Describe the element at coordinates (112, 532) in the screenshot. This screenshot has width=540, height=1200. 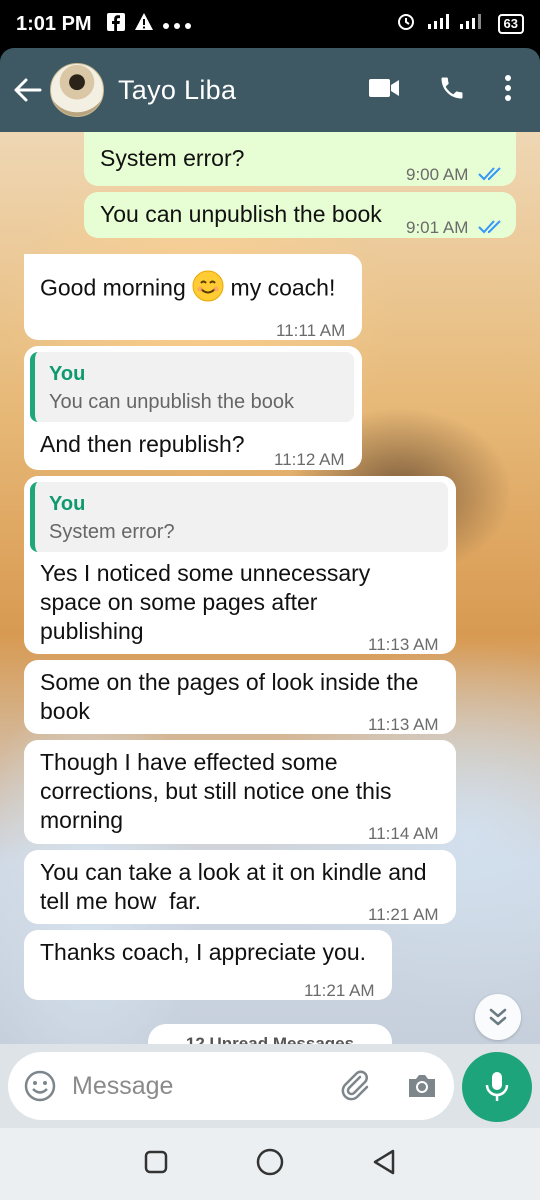
I see `quote-text: System error?` at that location.